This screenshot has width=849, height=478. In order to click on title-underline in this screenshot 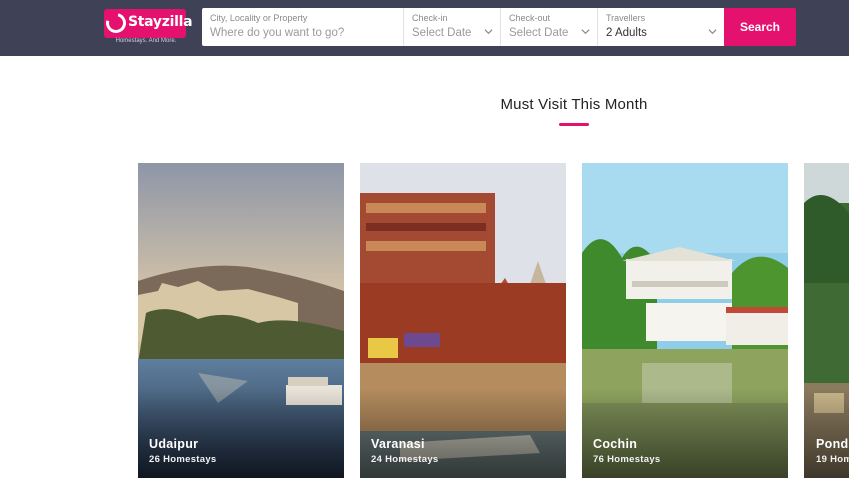, I will do `click(574, 124)`.